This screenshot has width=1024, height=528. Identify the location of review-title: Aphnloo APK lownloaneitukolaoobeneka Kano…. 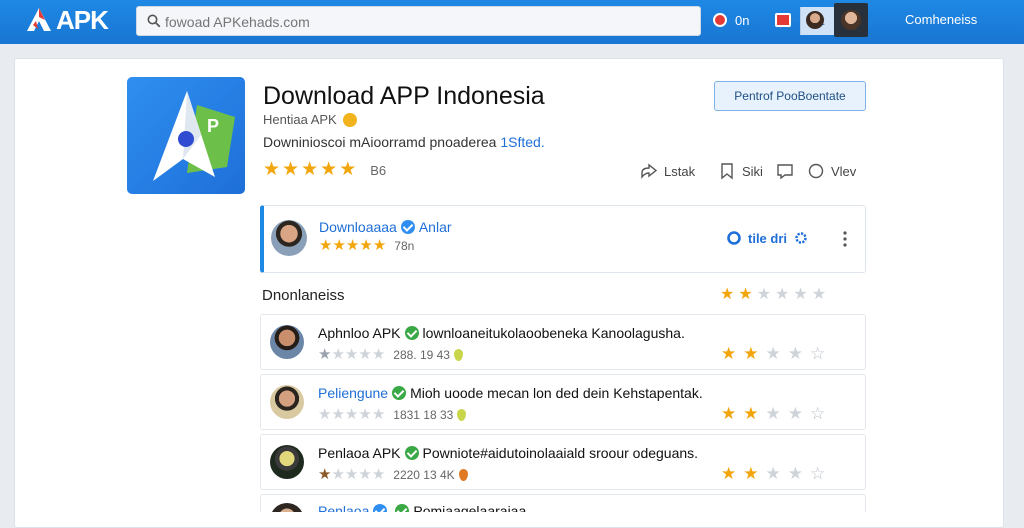
(501, 333).